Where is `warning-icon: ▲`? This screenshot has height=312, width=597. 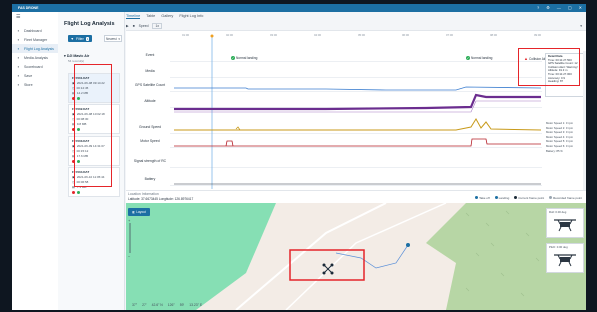 warning-icon: ▲ is located at coordinates (526, 58).